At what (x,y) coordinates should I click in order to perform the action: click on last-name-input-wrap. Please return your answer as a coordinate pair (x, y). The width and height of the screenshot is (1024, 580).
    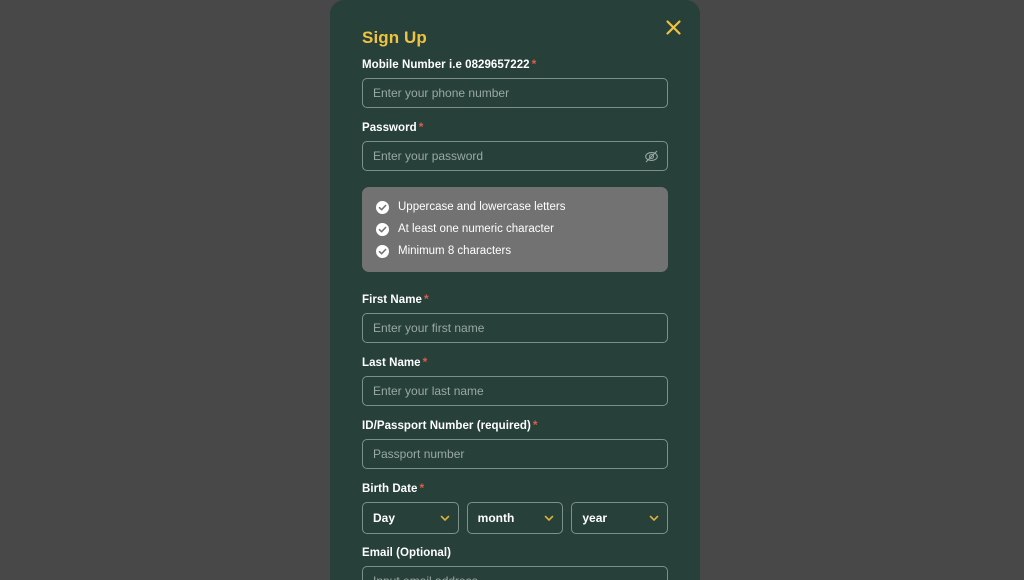
    Looking at the image, I should click on (515, 391).